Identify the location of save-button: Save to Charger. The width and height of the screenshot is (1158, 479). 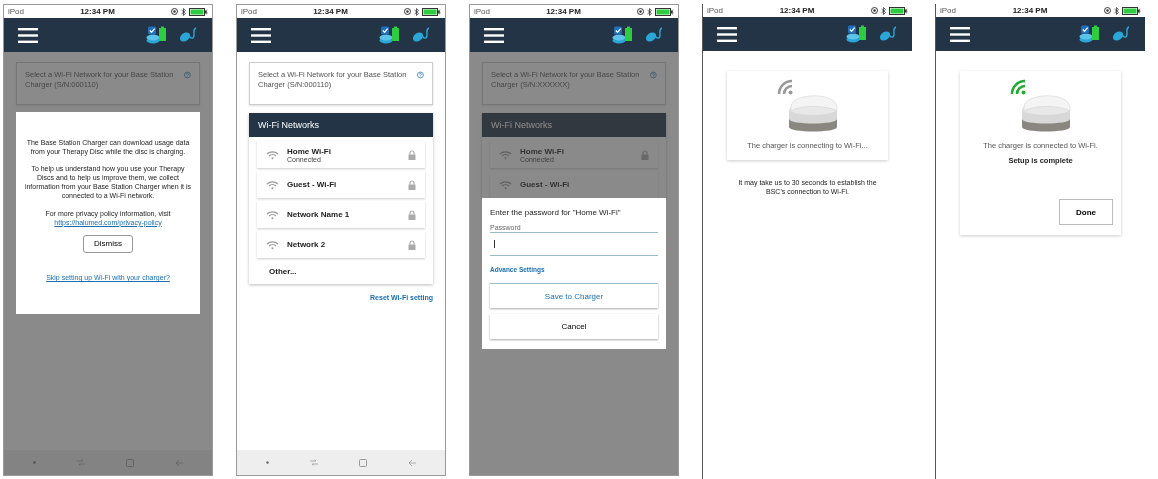
(574, 295).